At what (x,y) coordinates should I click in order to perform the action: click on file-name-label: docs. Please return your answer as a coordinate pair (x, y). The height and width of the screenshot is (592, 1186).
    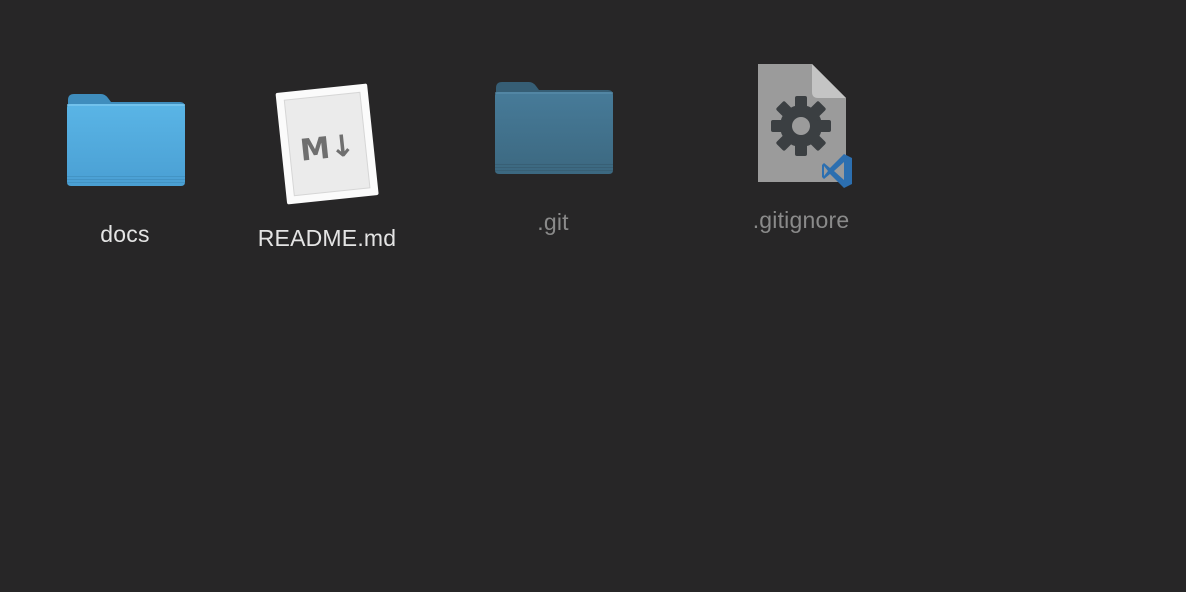
    Looking at the image, I should click on (125, 234).